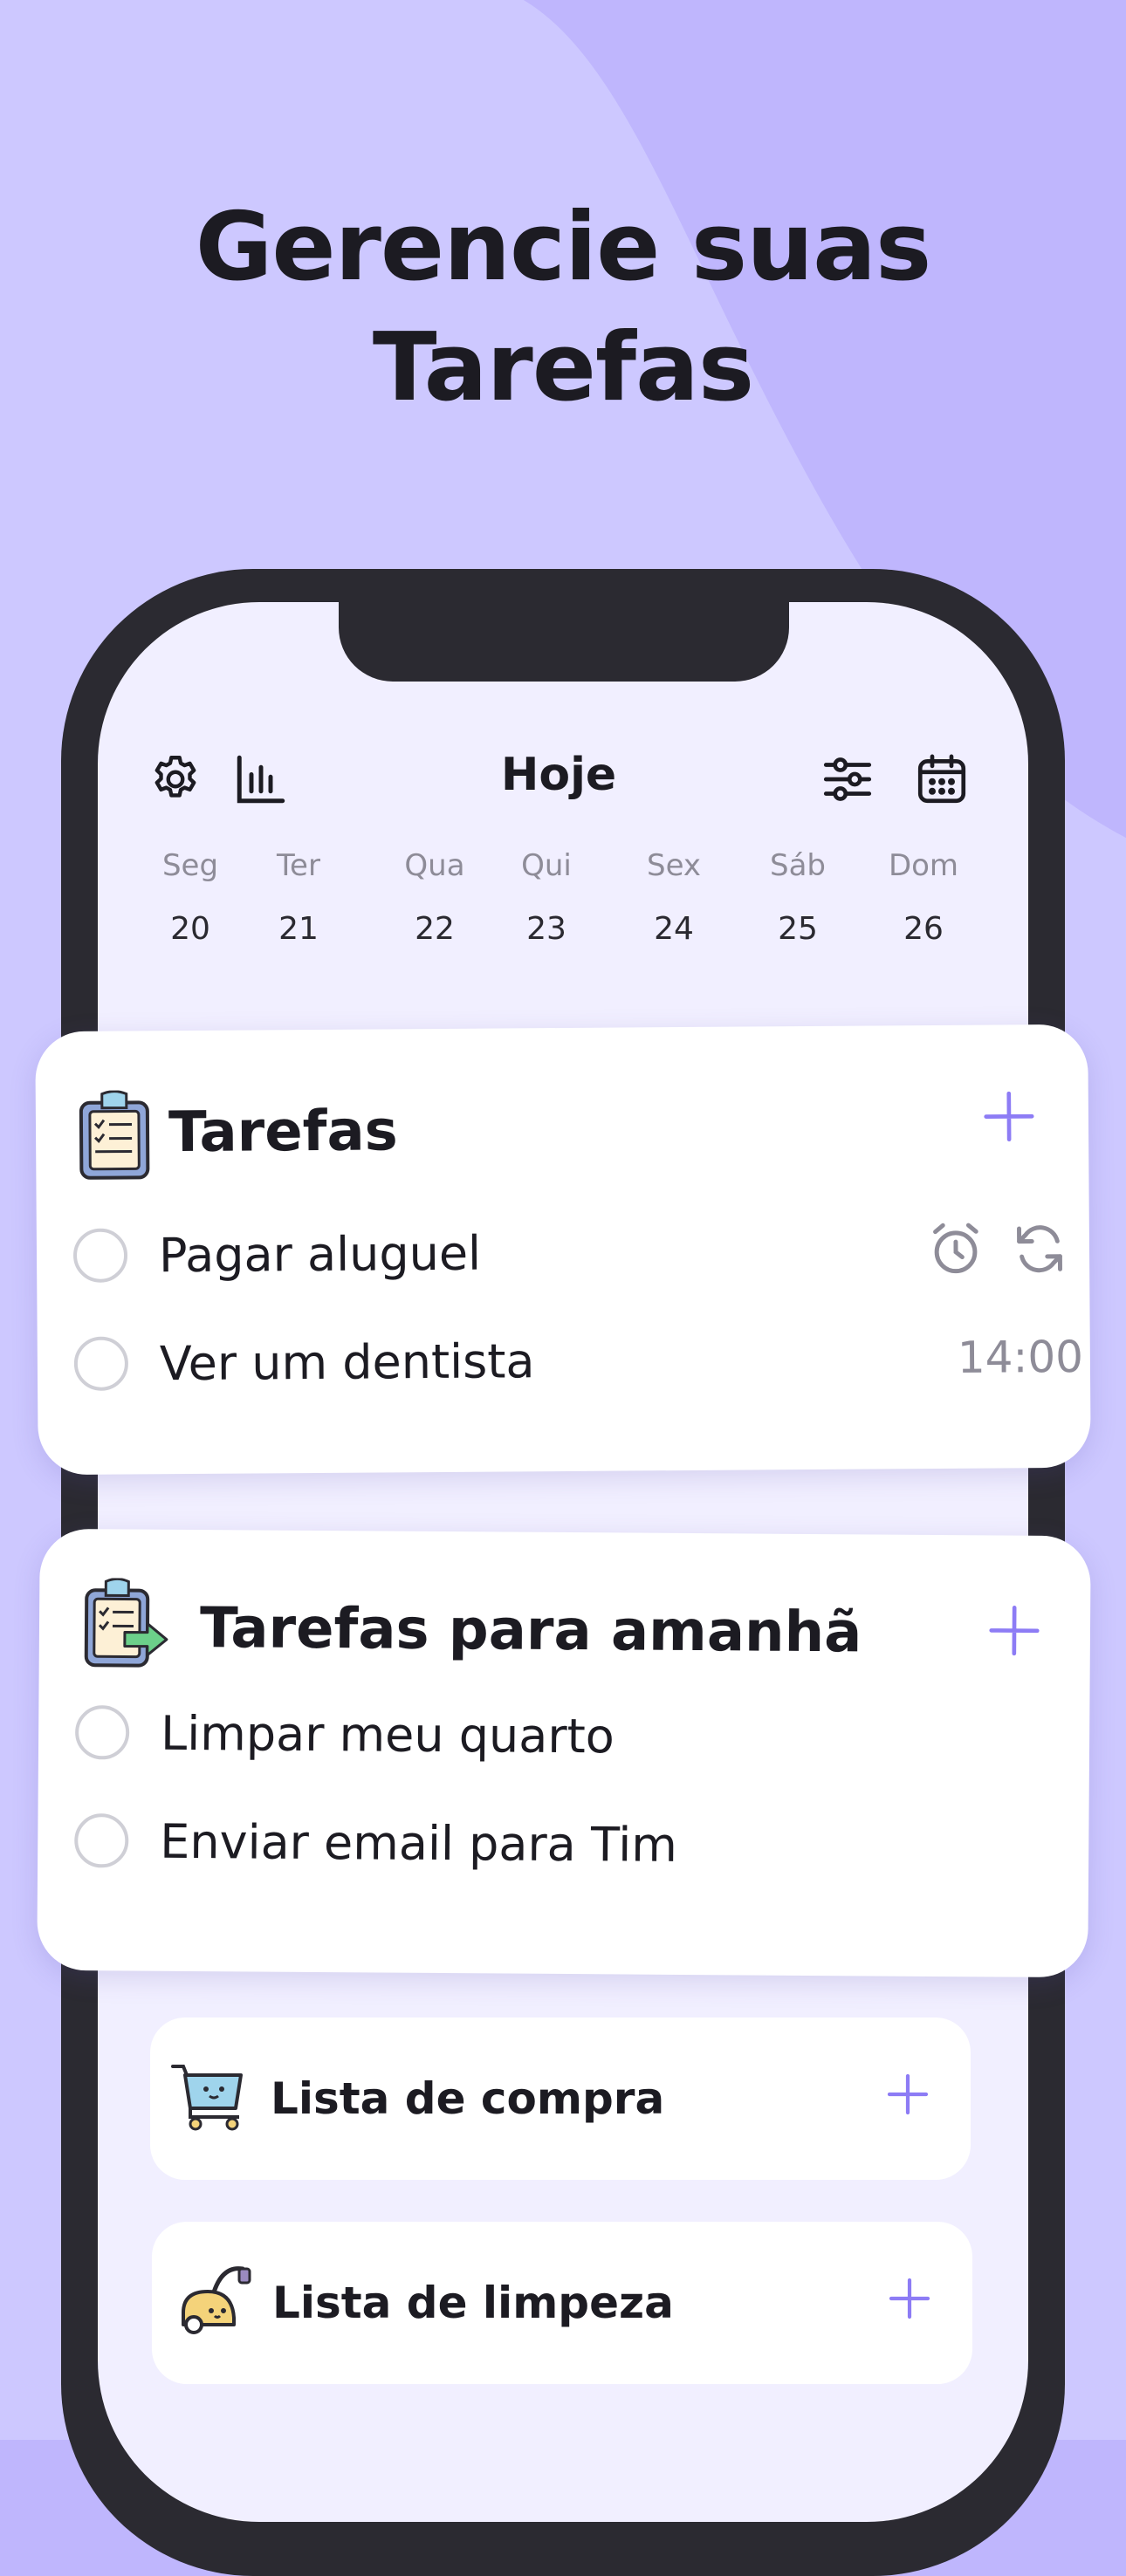 The width and height of the screenshot is (1126, 2576). Describe the element at coordinates (320, 1254) in the screenshot. I see `task-label: Pagar aluguel` at that location.